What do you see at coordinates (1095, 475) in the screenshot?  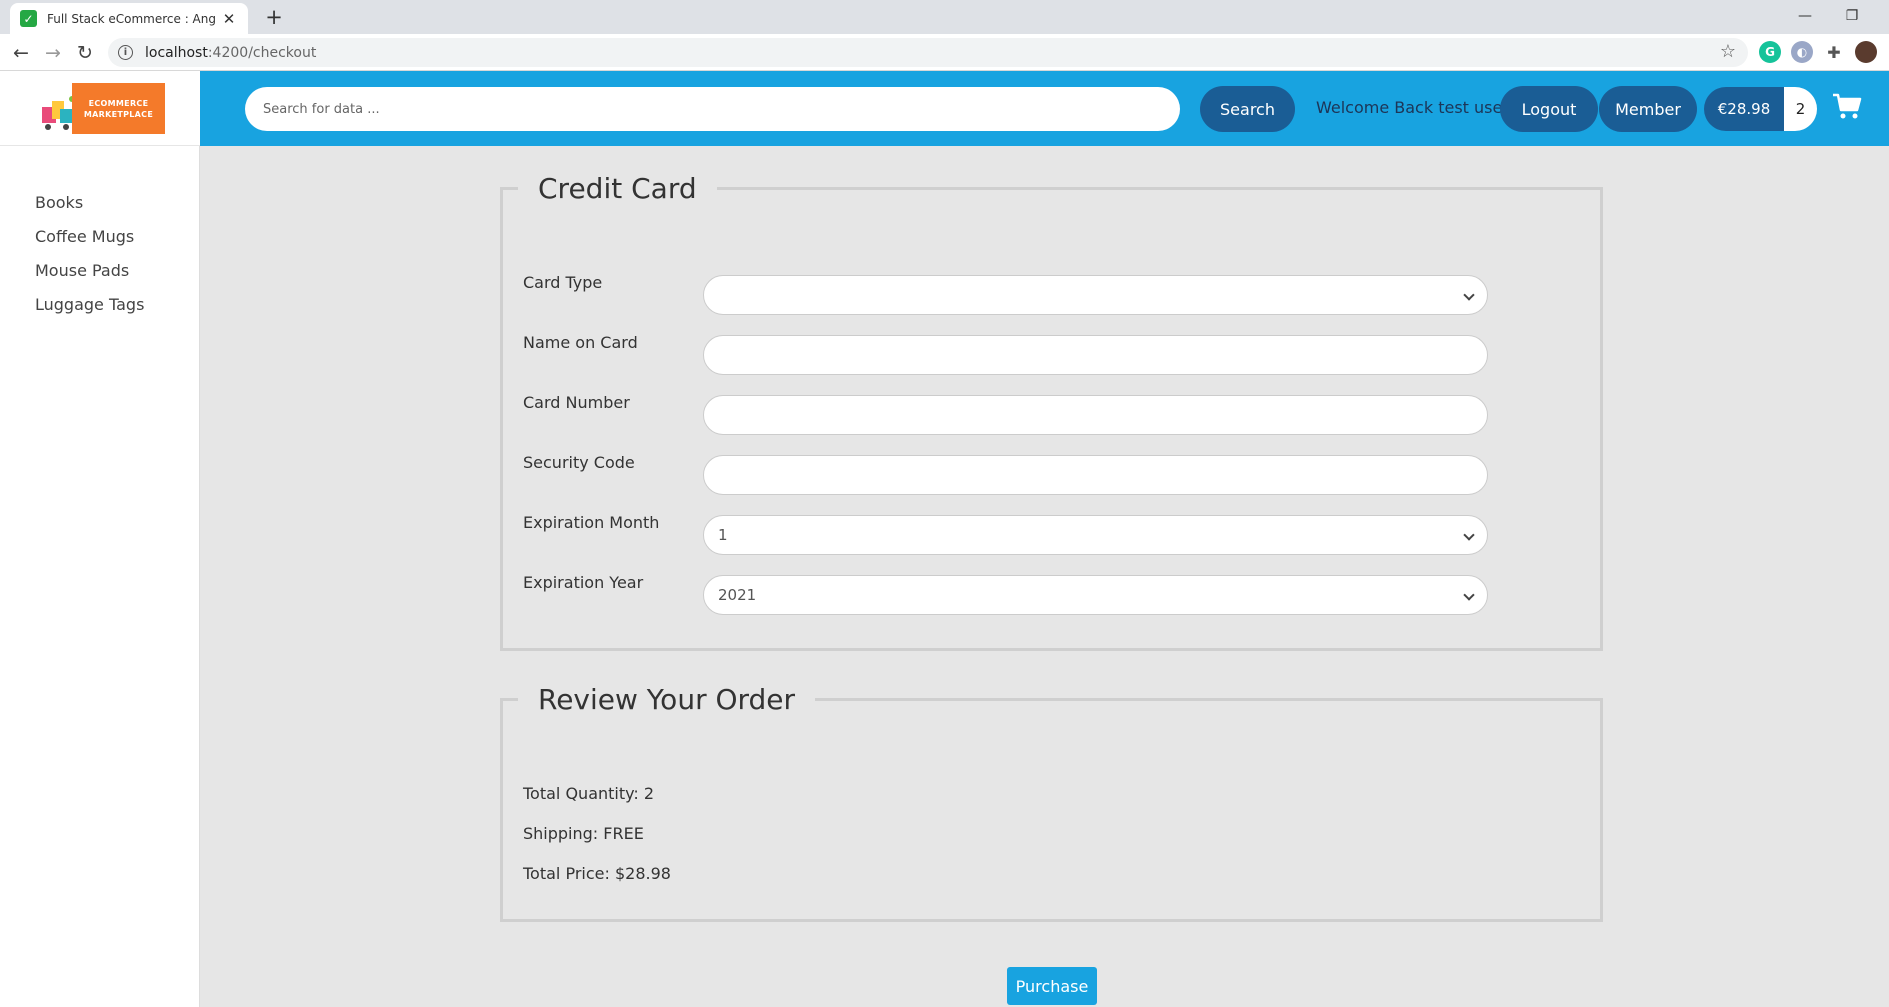 I see `security-code-input` at bounding box center [1095, 475].